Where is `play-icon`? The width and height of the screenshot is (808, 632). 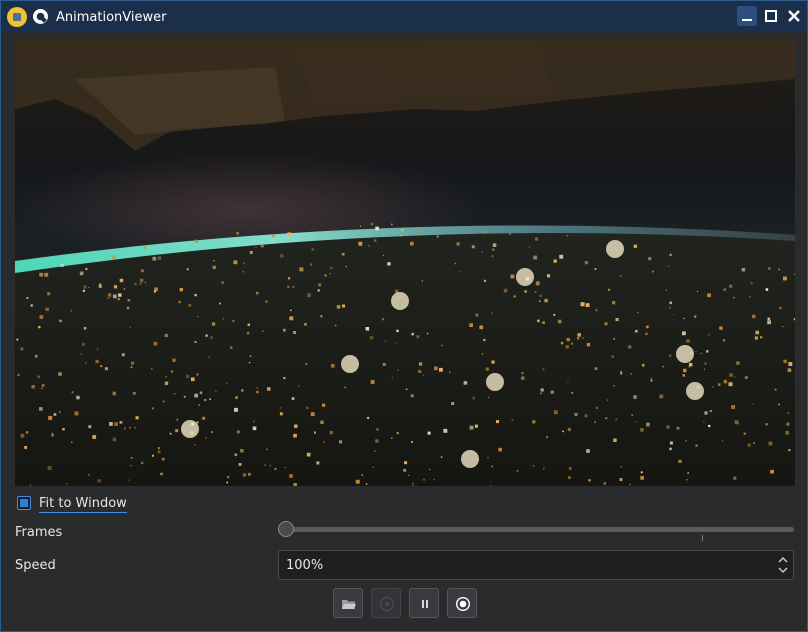 play-icon is located at coordinates (387, 604).